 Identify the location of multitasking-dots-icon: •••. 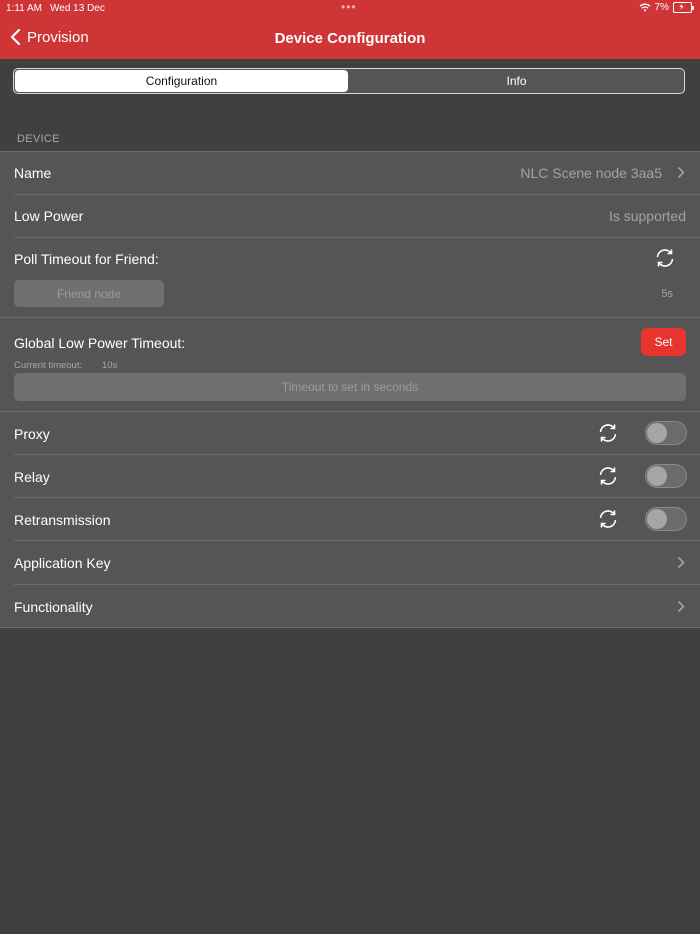
(349, 7).